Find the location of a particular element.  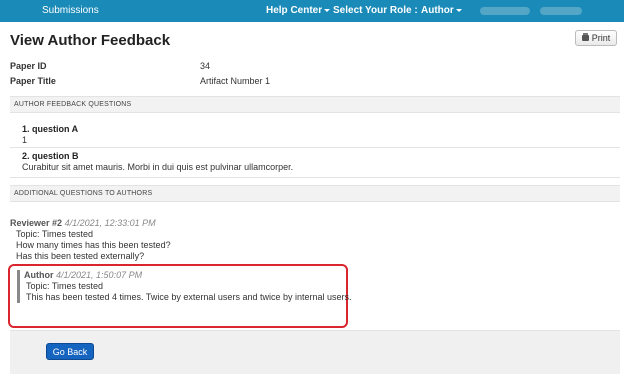

reviewer-timestamp: 4/1/2021, 12:33:01 PM is located at coordinates (110, 223).